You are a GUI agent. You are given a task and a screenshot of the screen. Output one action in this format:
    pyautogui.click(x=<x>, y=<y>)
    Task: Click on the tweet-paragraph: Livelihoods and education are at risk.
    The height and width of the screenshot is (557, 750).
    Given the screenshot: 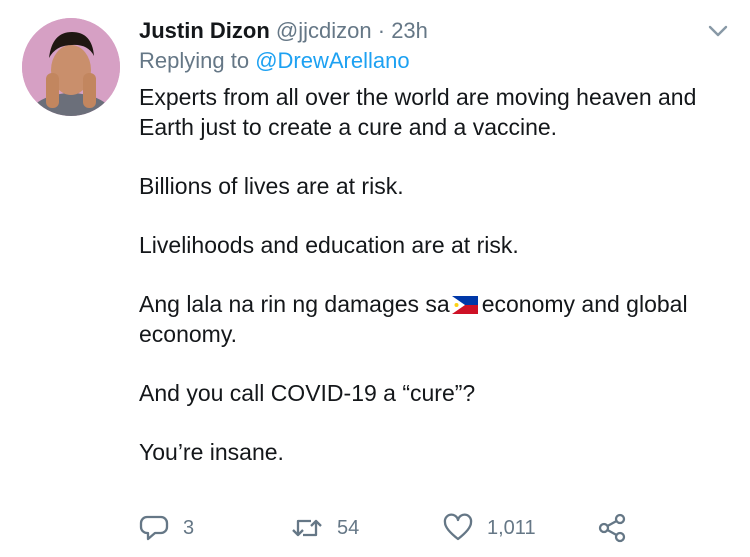 What is the action you would take?
    pyautogui.click(x=329, y=245)
    